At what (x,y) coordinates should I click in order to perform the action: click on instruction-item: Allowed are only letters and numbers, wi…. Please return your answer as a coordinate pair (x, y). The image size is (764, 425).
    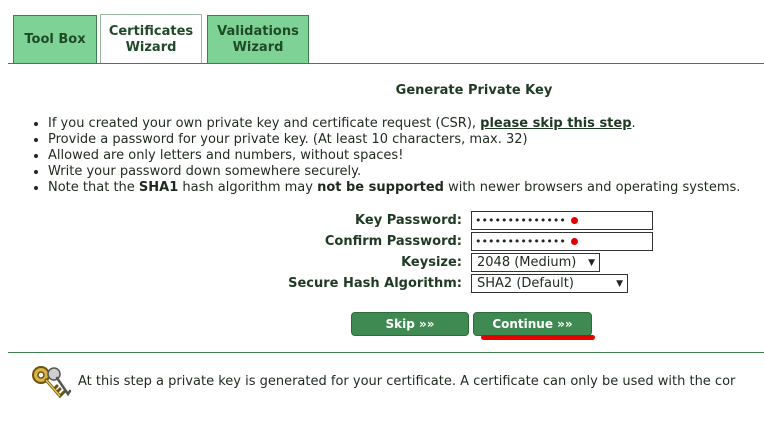
    Looking at the image, I should click on (394, 156).